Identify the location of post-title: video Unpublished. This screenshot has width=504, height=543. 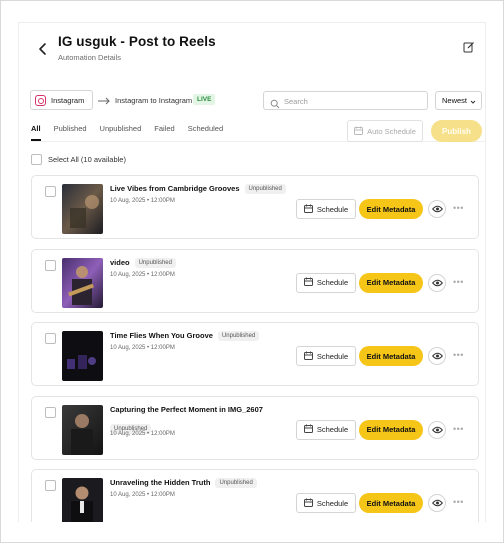
(143, 262).